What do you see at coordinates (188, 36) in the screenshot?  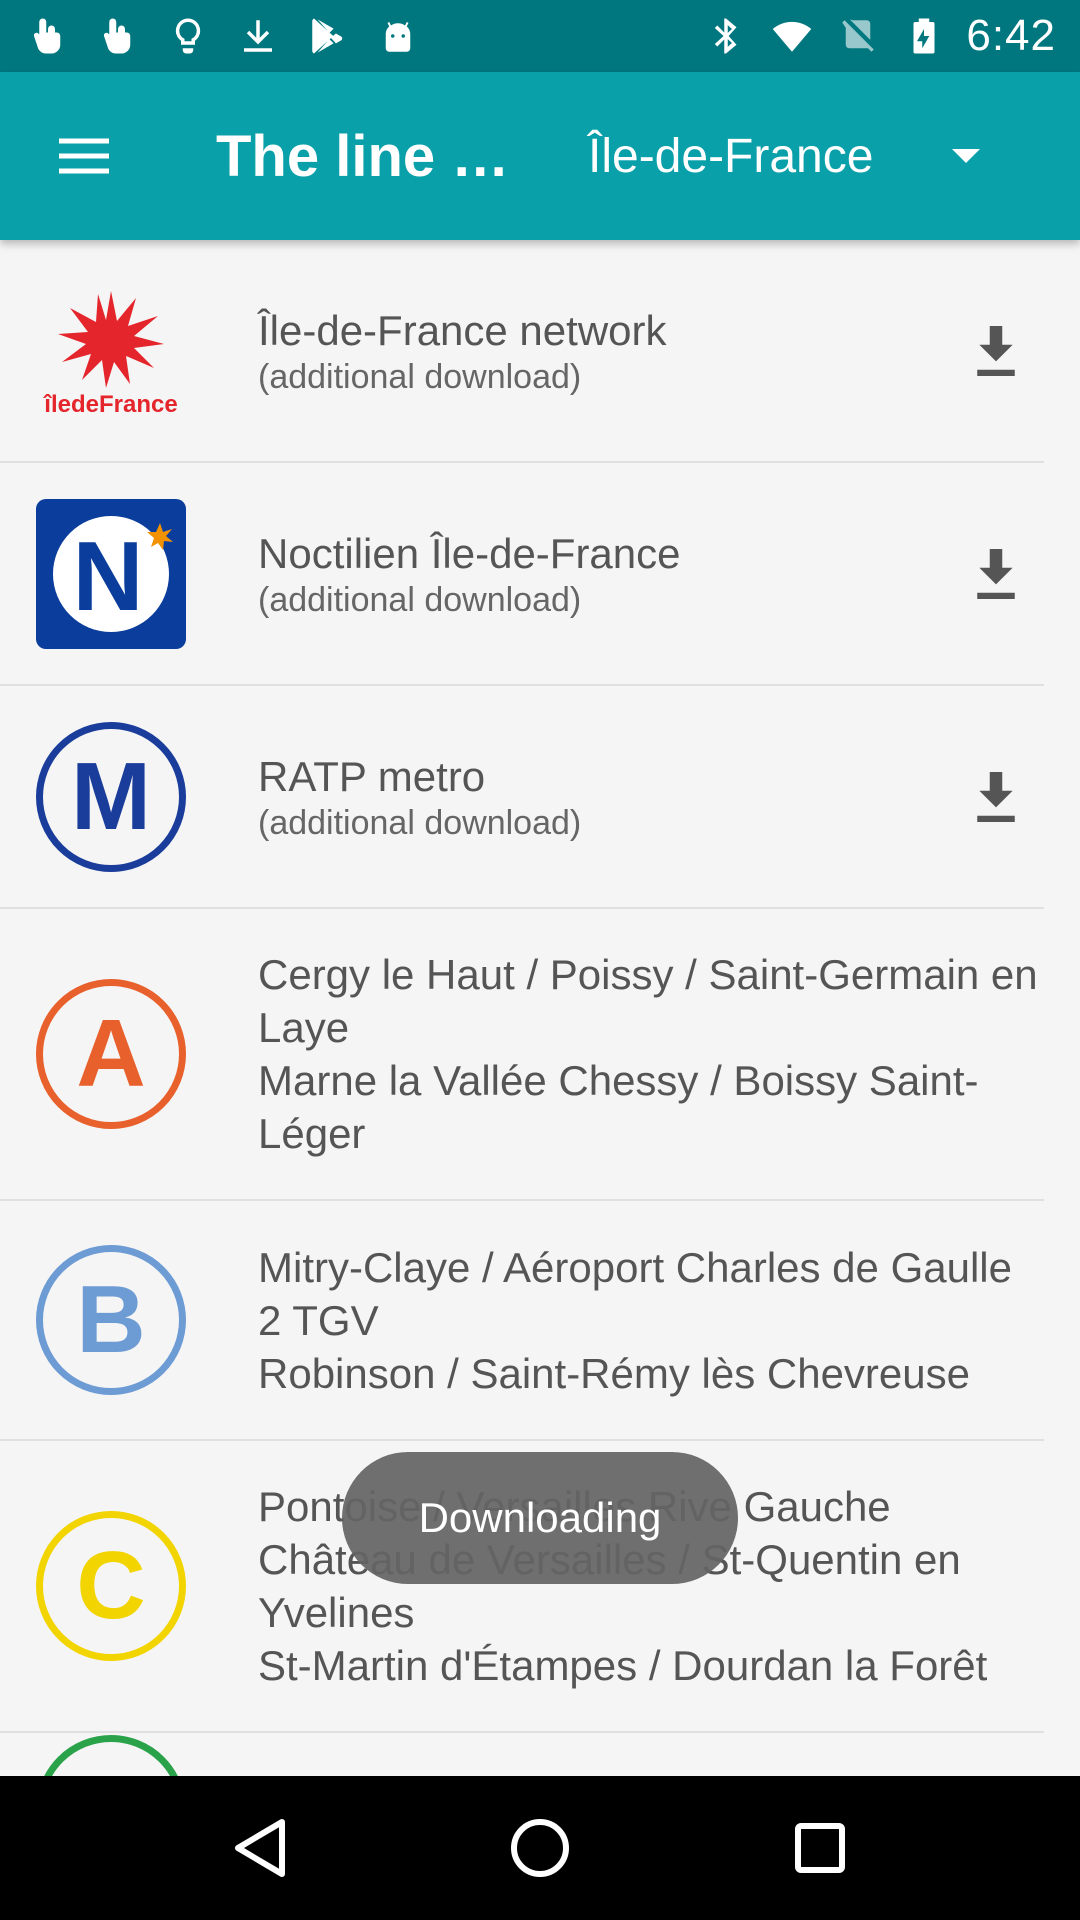 I see `lightbulb-icon` at bounding box center [188, 36].